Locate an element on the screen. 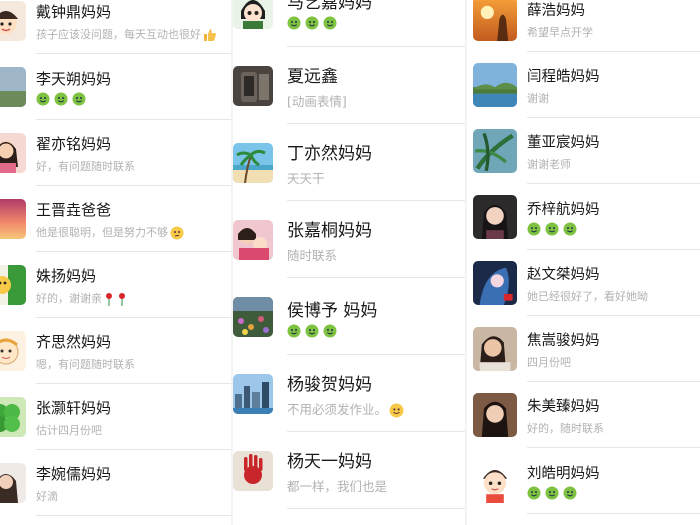  contact-name: 李天朔妈妈 is located at coordinates (74, 79).